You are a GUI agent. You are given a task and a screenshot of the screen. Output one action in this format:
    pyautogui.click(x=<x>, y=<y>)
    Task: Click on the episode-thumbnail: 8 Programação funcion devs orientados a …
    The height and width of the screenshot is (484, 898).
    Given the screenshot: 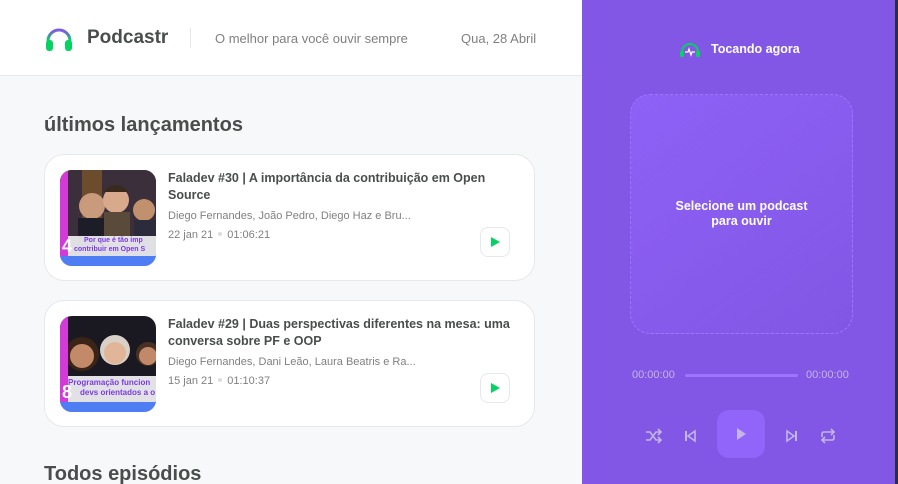 What is the action you would take?
    pyautogui.click(x=108, y=364)
    